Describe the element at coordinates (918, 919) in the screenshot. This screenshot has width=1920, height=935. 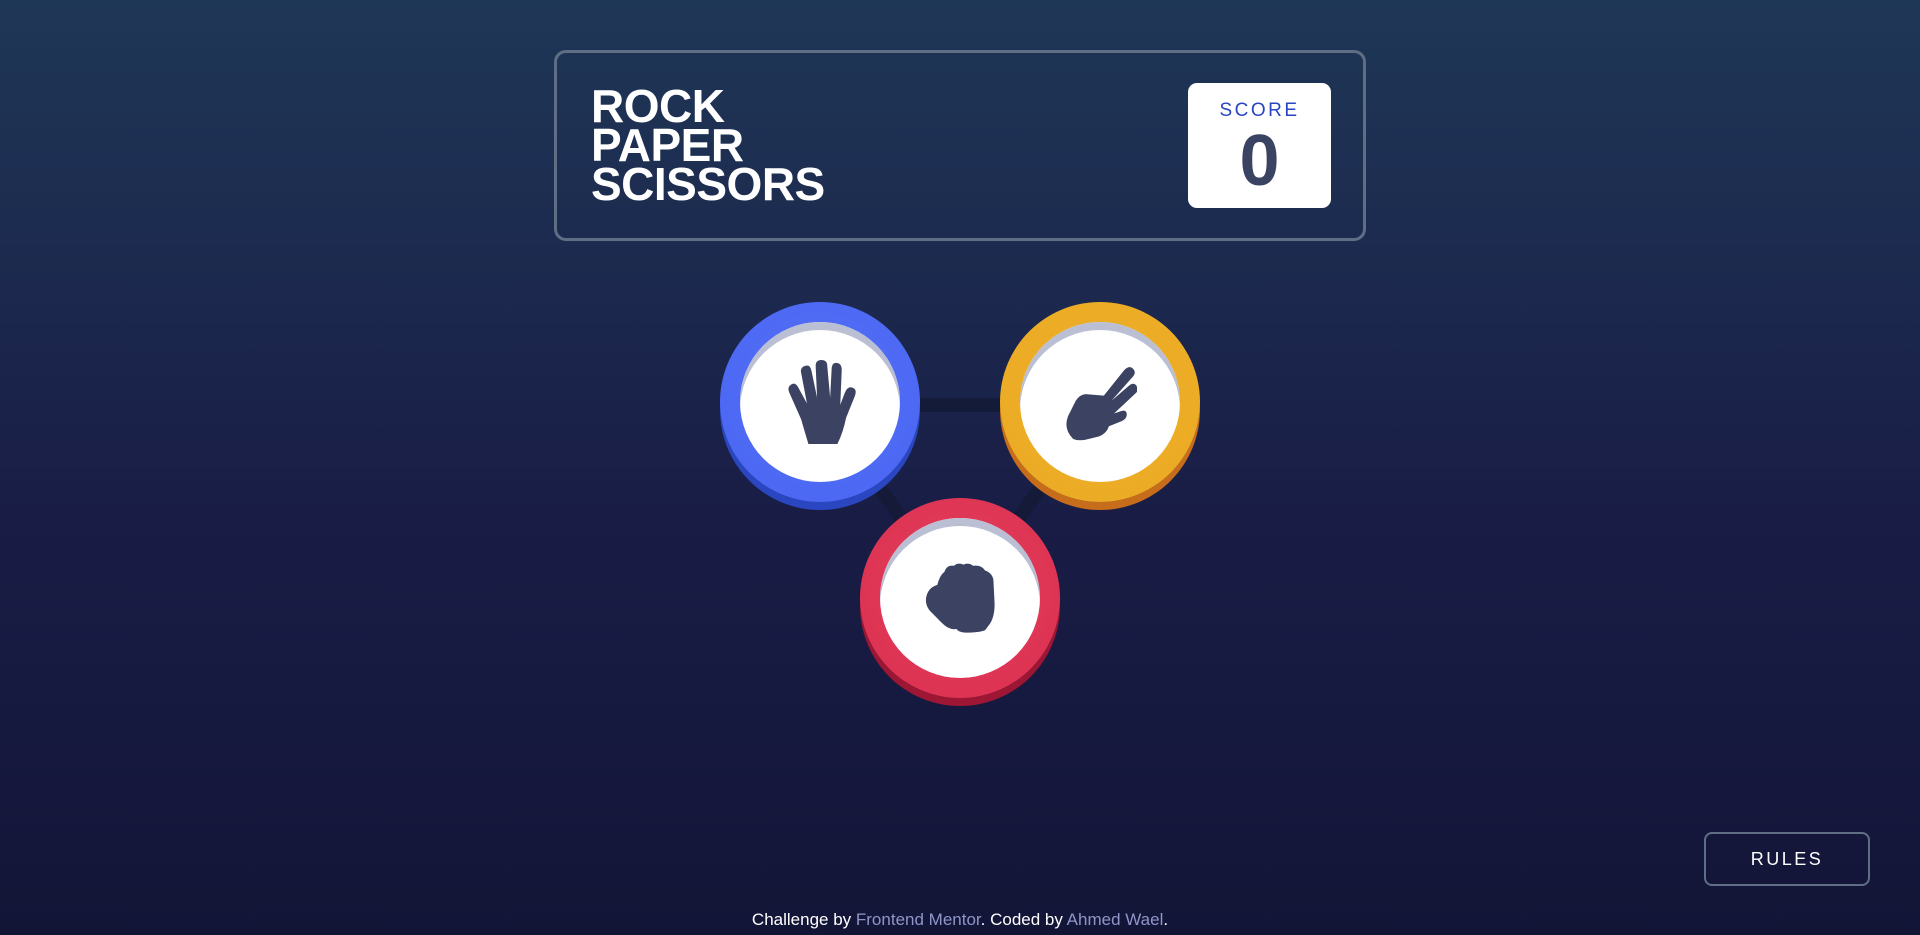
I see `frontend-mentor-link: Frontend Mentor` at that location.